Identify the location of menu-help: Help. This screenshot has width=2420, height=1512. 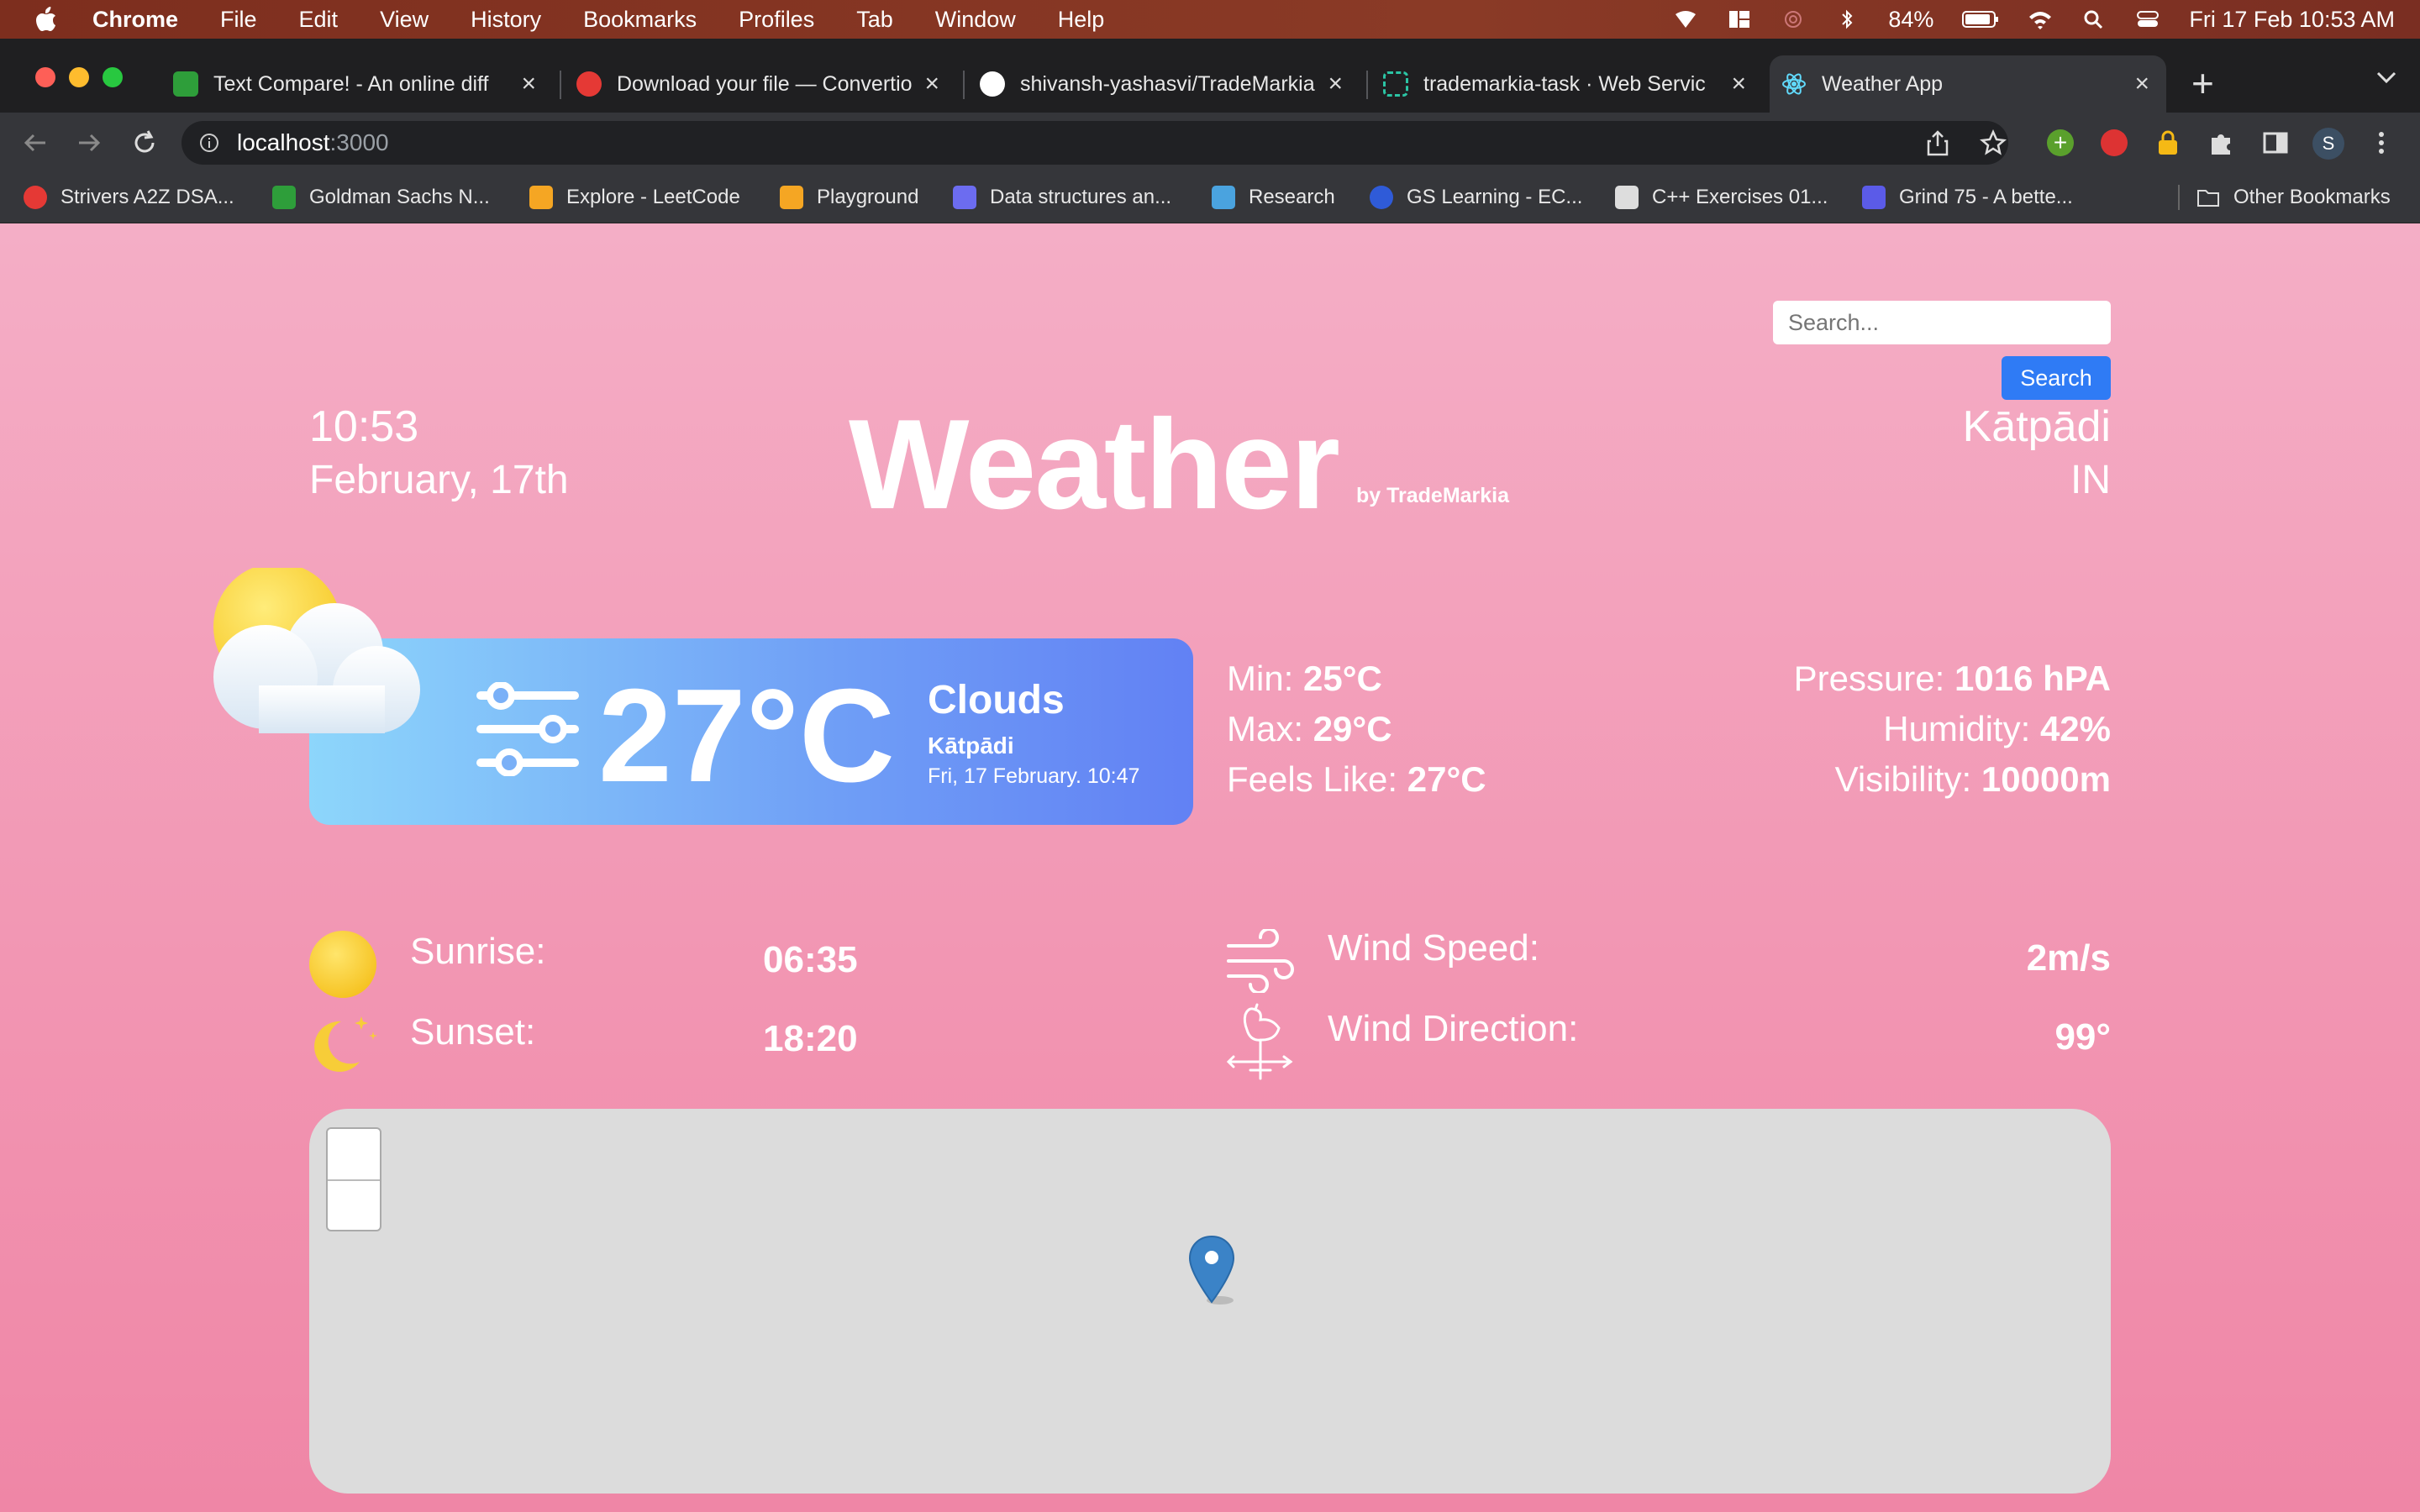
(1081, 20).